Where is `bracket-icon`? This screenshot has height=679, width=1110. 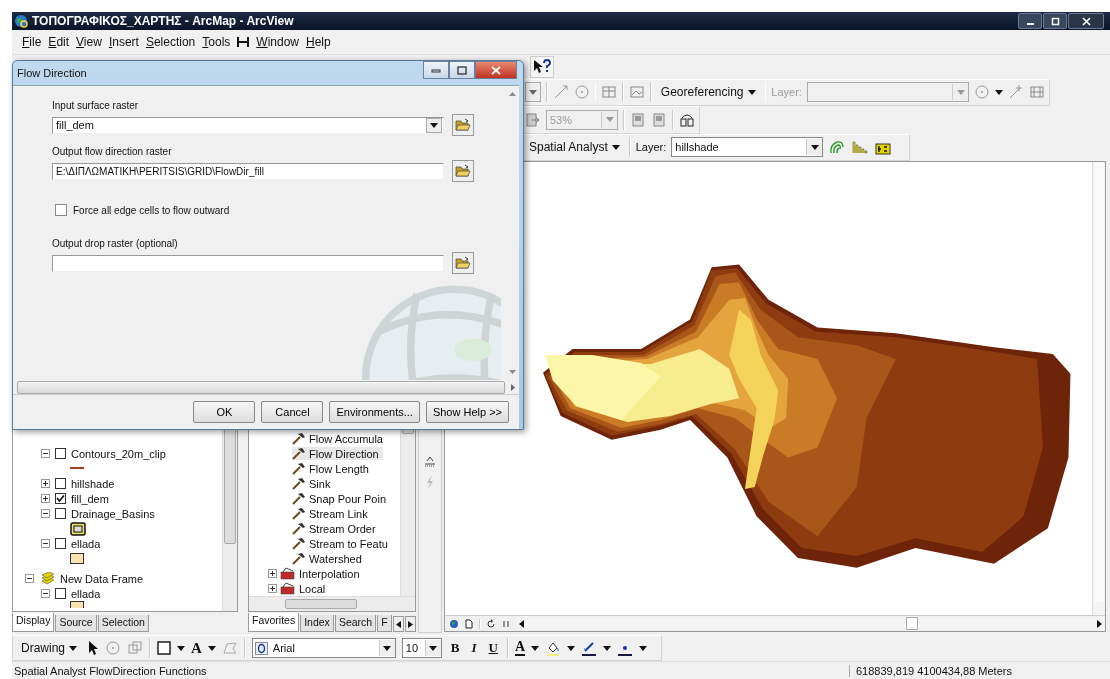 bracket-icon is located at coordinates (243, 42).